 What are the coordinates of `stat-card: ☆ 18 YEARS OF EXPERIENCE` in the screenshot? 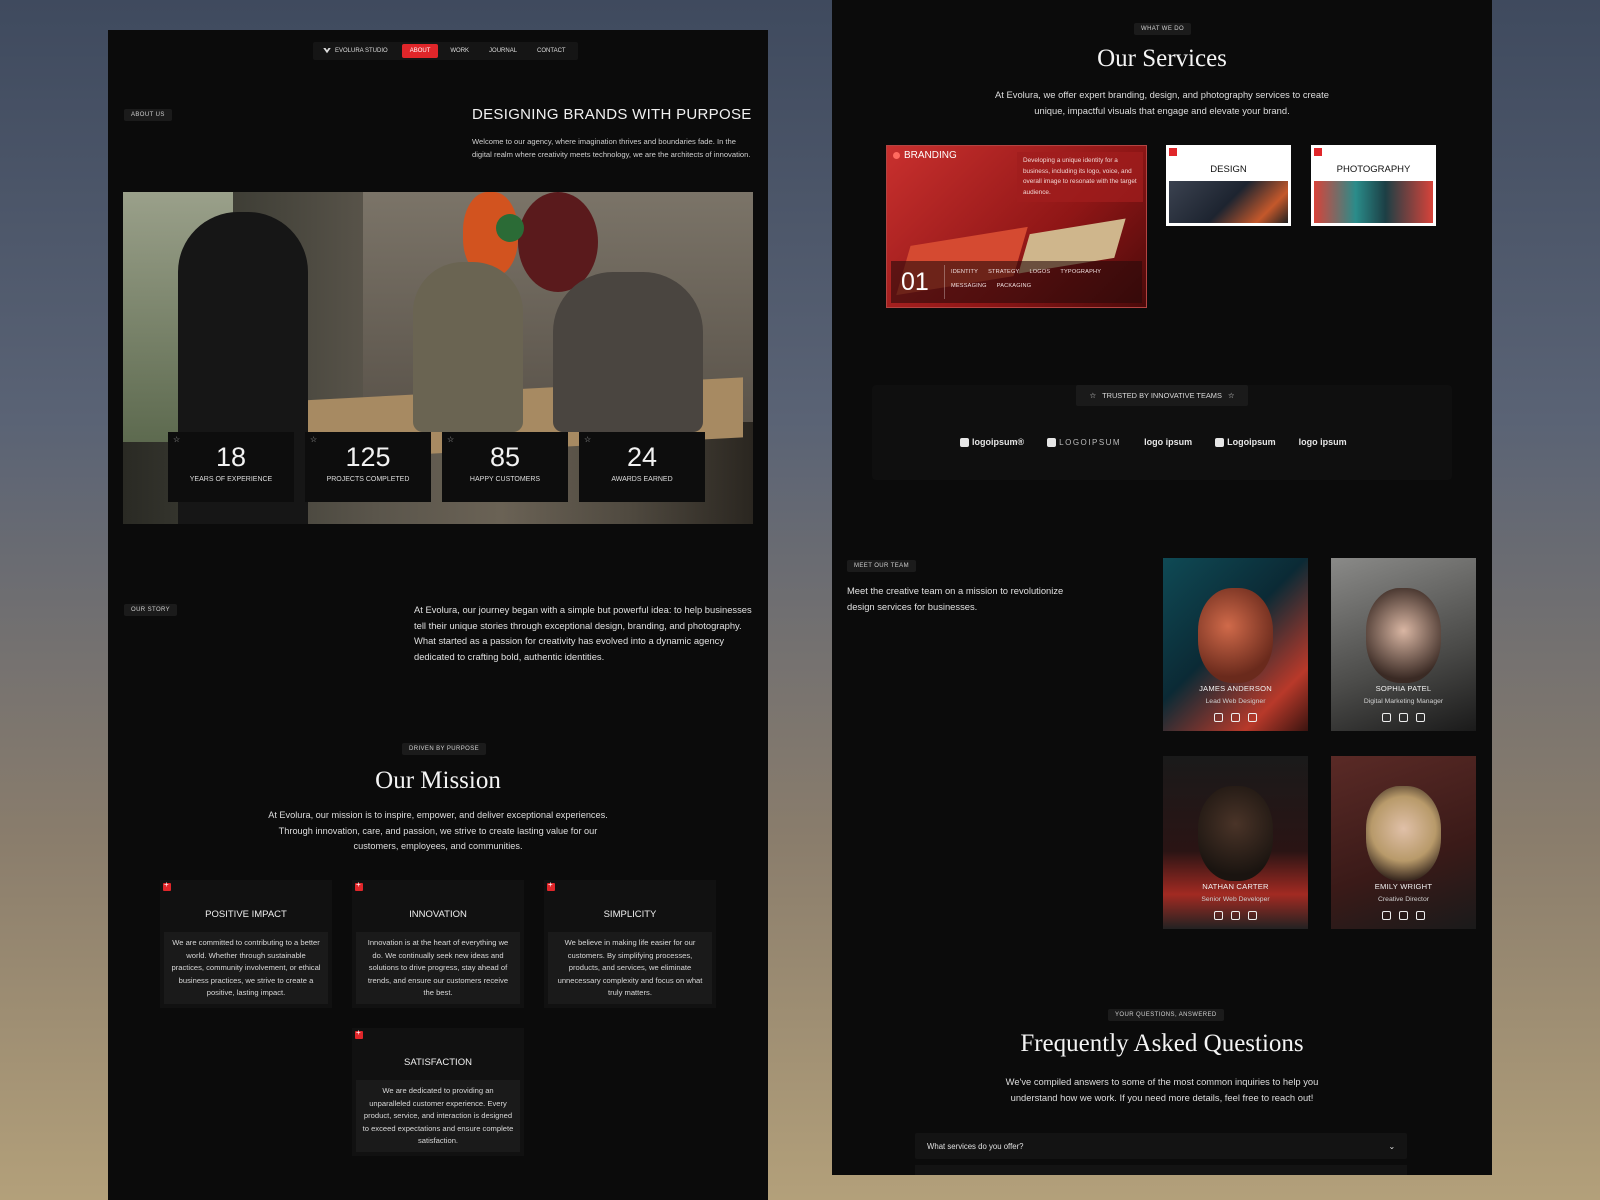 It's located at (231, 467).